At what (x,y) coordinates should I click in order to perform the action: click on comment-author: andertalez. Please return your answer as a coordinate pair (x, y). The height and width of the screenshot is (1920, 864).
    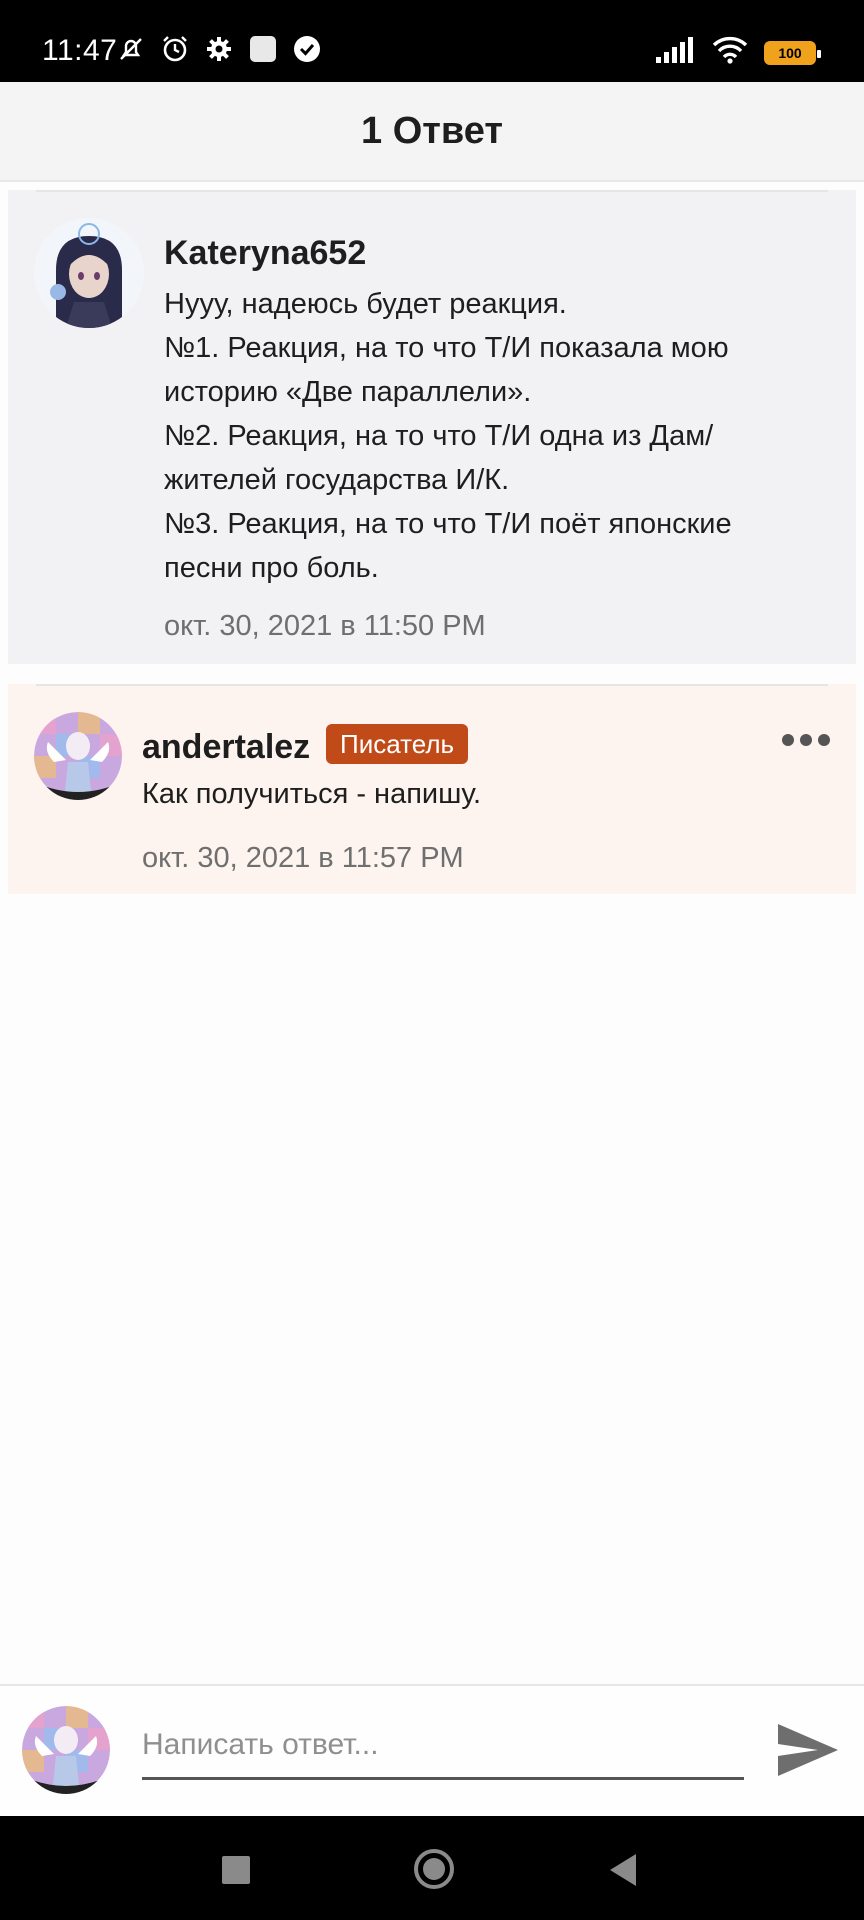
    Looking at the image, I should click on (226, 747).